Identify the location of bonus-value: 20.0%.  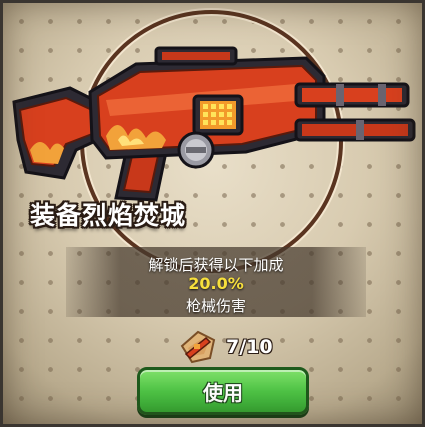
(216, 283).